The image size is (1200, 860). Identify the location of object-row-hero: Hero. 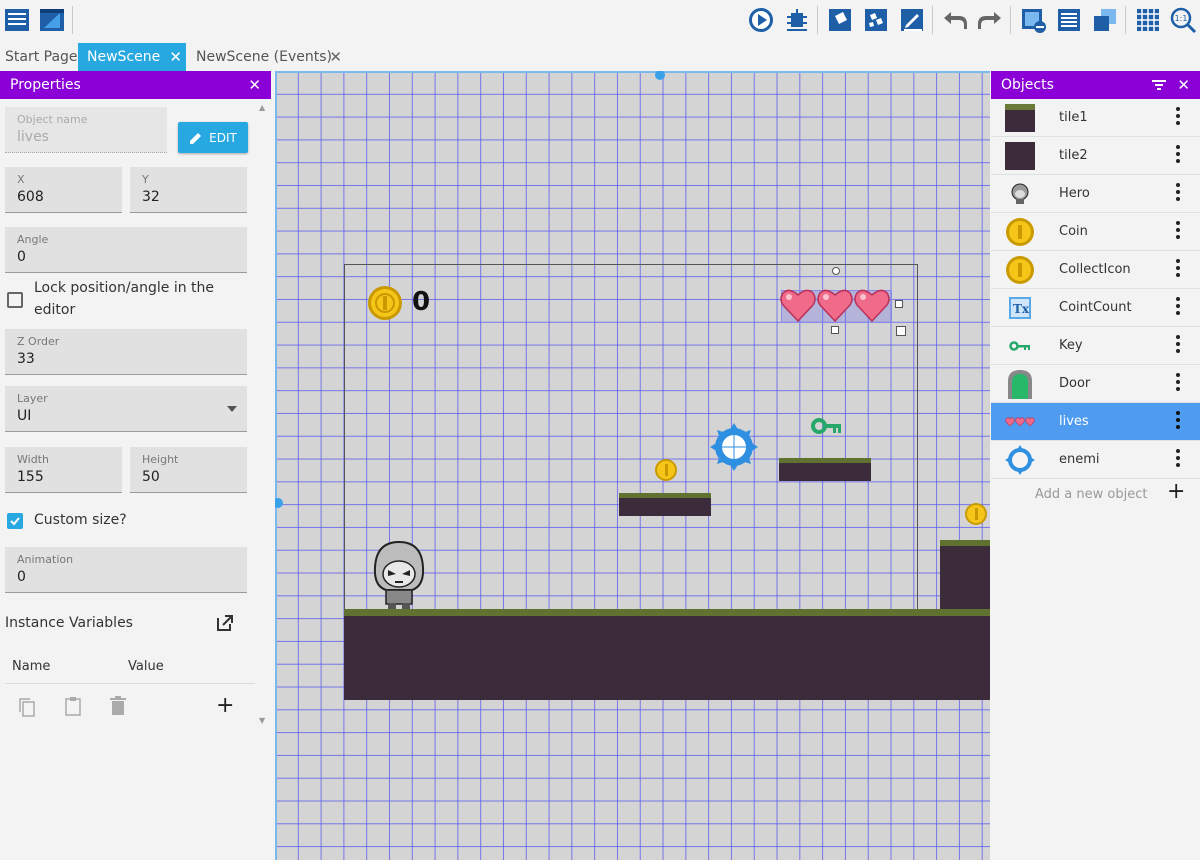
(1095, 194).